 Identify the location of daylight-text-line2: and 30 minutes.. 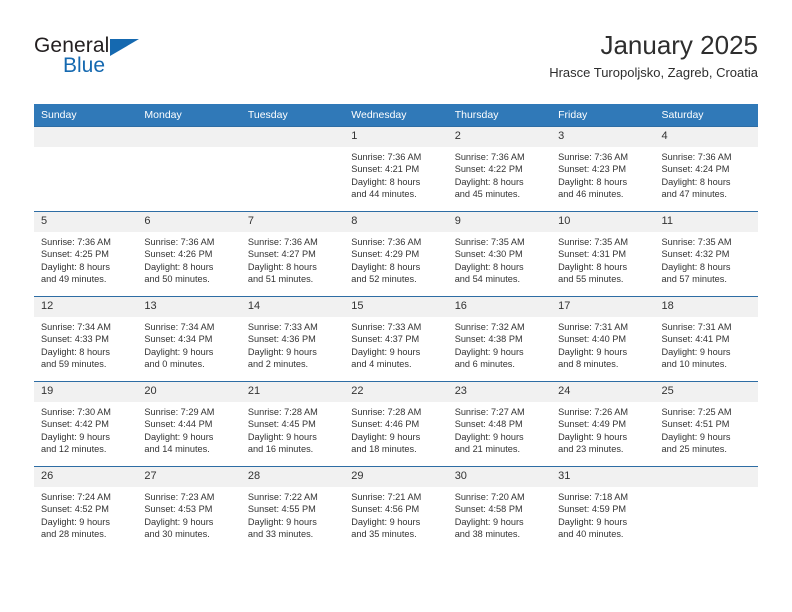
(177, 534).